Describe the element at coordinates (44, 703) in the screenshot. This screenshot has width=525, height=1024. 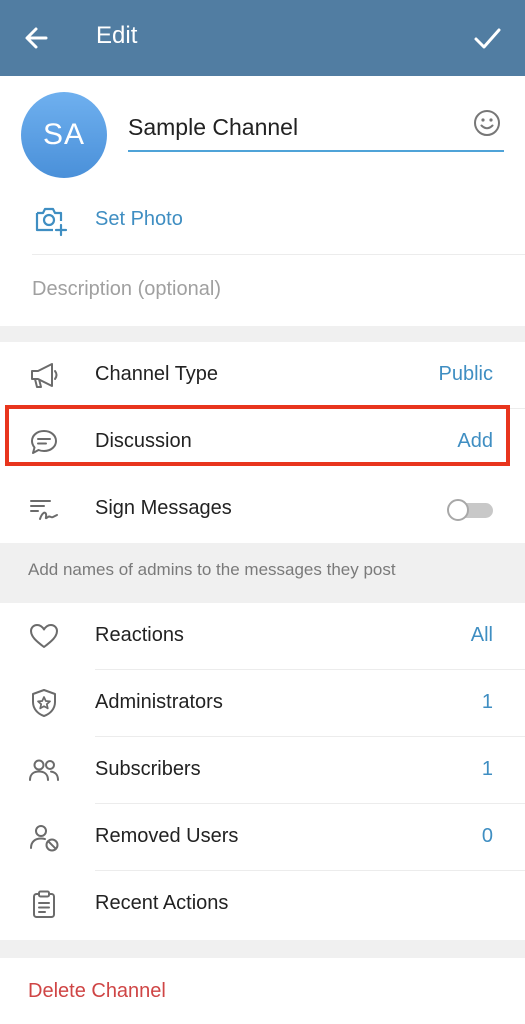
I see `shield-star-icon` at that location.